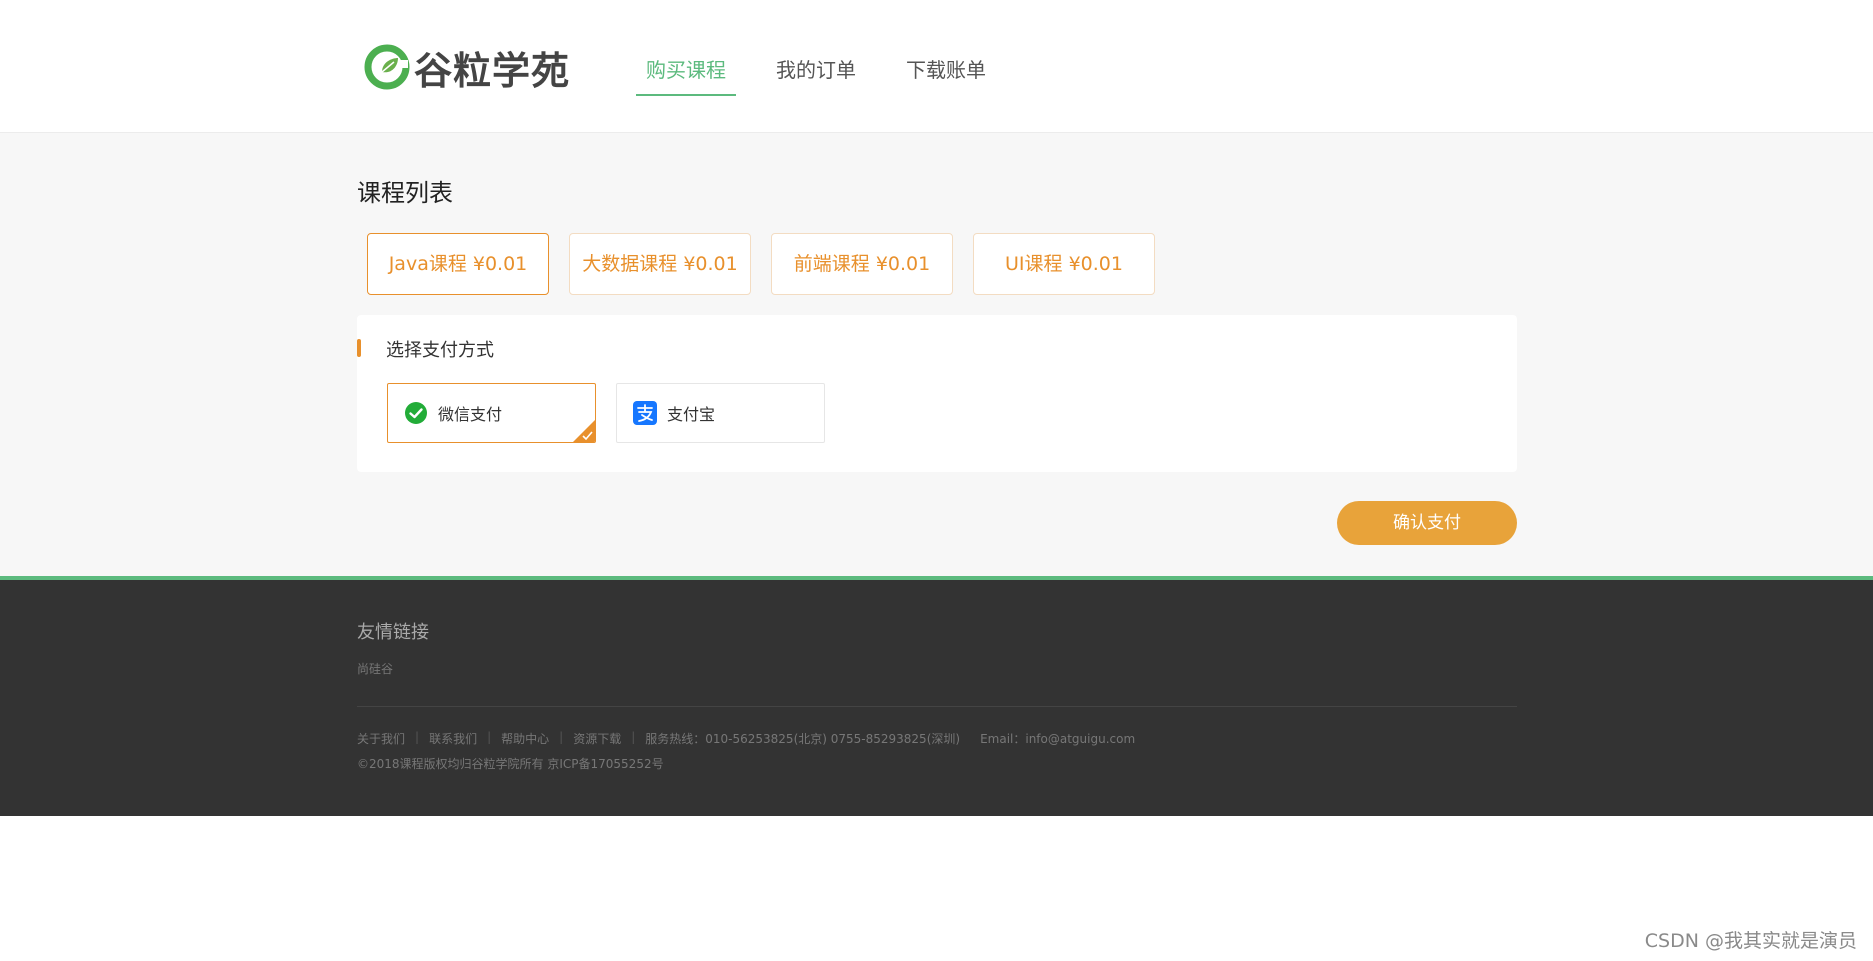 The height and width of the screenshot is (961, 1873). What do you see at coordinates (937, 706) in the screenshot?
I see `footer-divider` at bounding box center [937, 706].